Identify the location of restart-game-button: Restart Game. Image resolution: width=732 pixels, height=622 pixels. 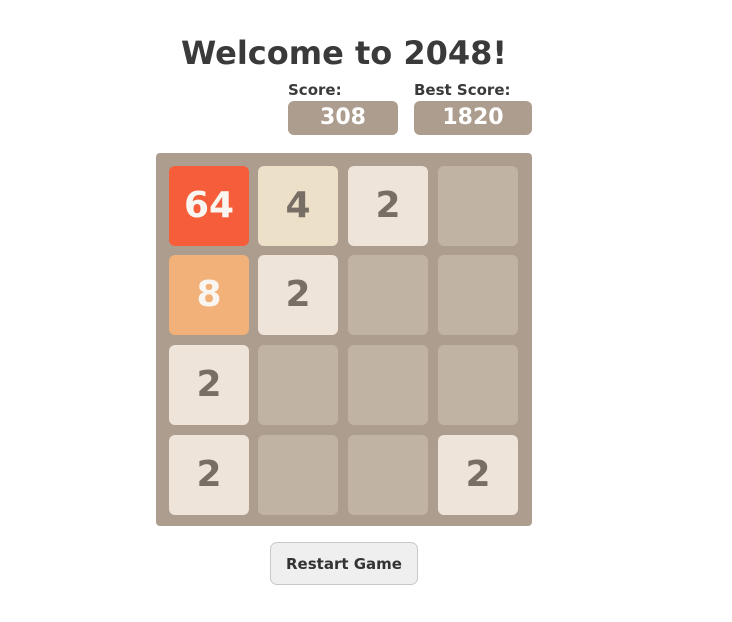
(344, 563).